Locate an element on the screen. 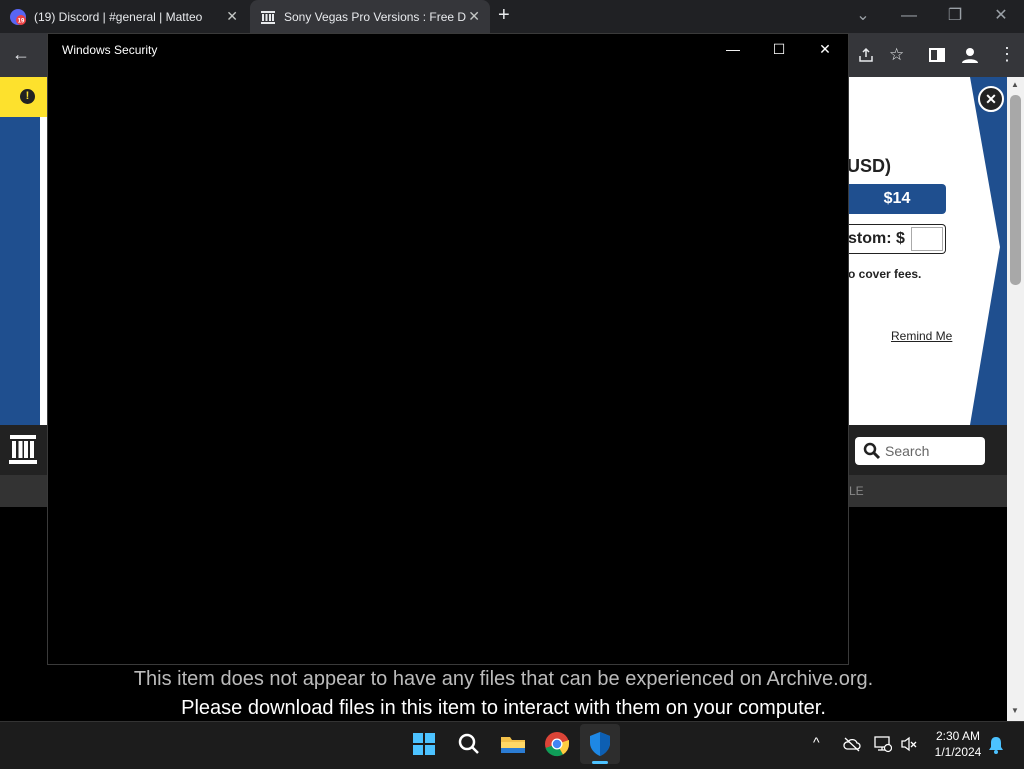 The height and width of the screenshot is (769, 1024). notification-bell-icon is located at coordinates (996, 745).